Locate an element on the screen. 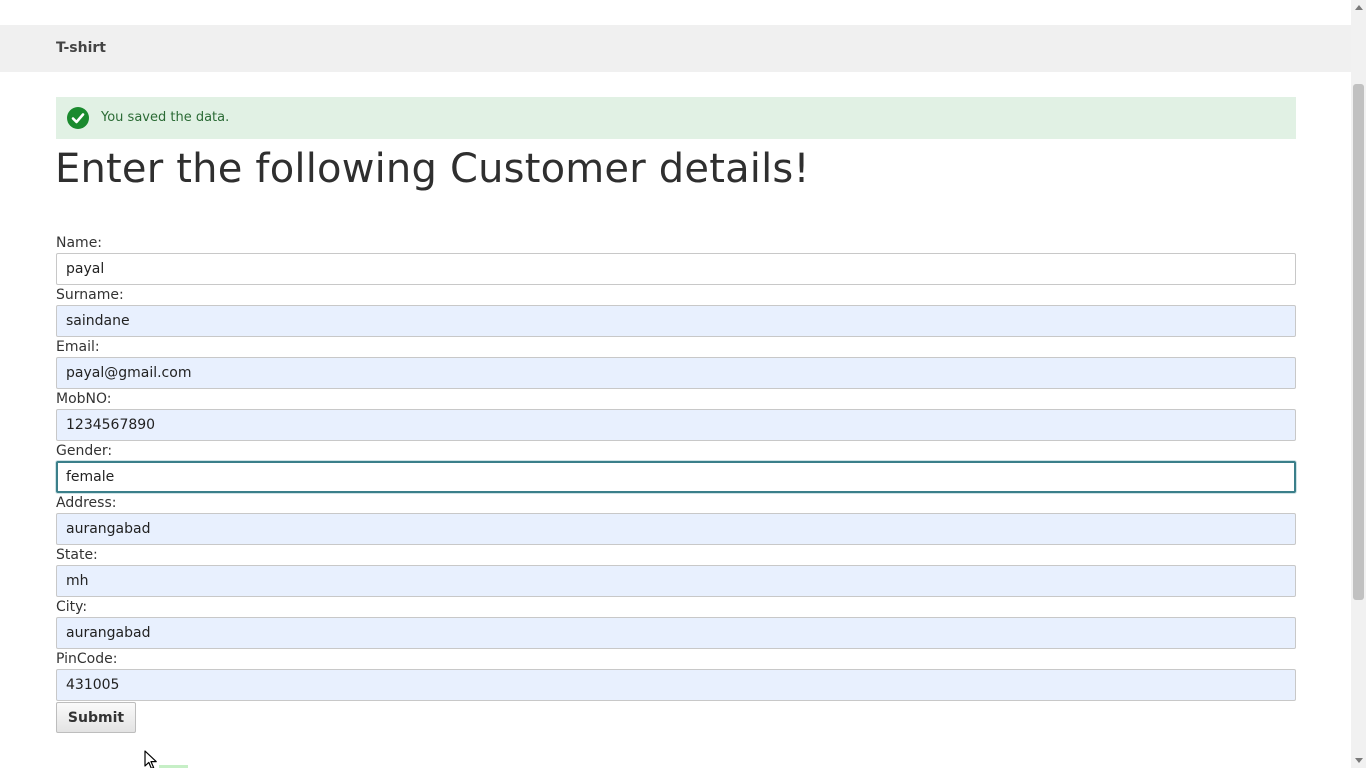  status-text: You saved the data. is located at coordinates (165, 117).